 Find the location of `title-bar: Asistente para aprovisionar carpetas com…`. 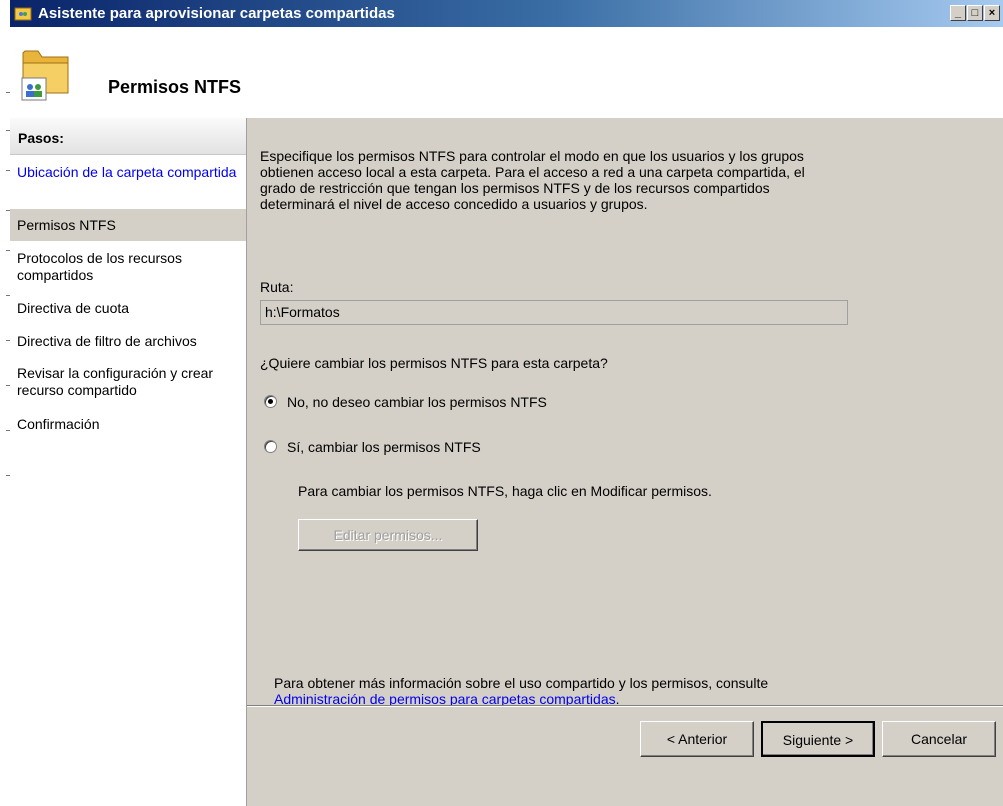

title-bar: Asistente para aprovisionar carpetas com… is located at coordinates (506, 13).